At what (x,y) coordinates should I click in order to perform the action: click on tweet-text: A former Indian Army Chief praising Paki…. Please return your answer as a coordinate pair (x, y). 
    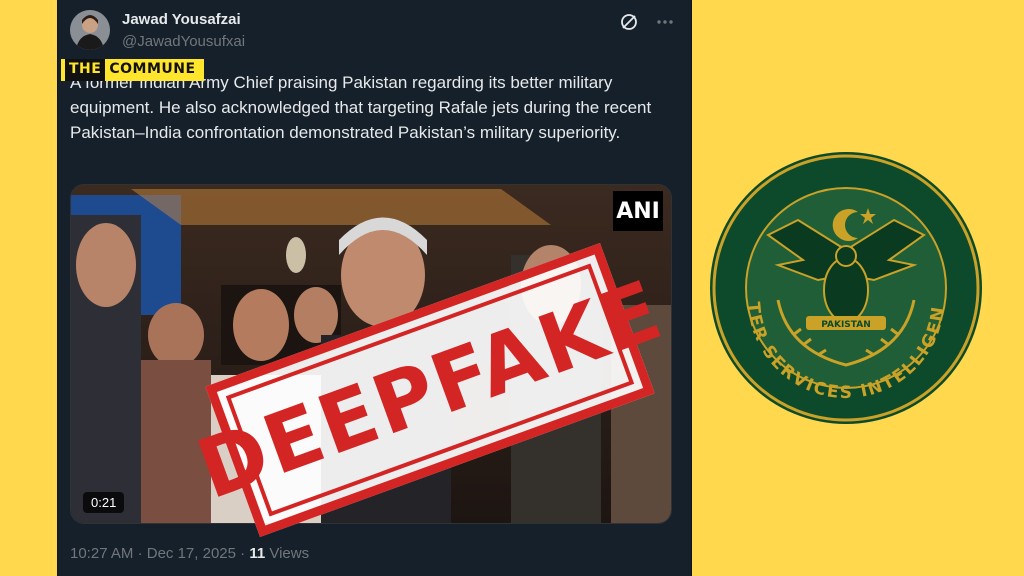
    Looking at the image, I should click on (361, 107).